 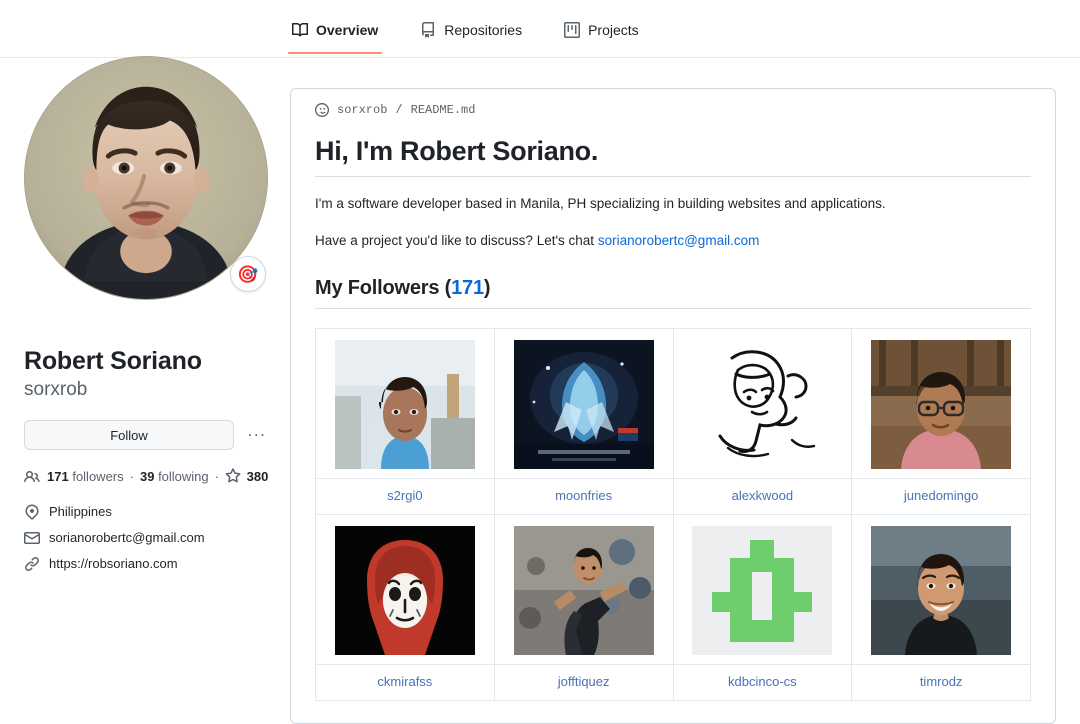 What do you see at coordinates (56, 390) in the screenshot?
I see `profile-username: sorxrob` at bounding box center [56, 390].